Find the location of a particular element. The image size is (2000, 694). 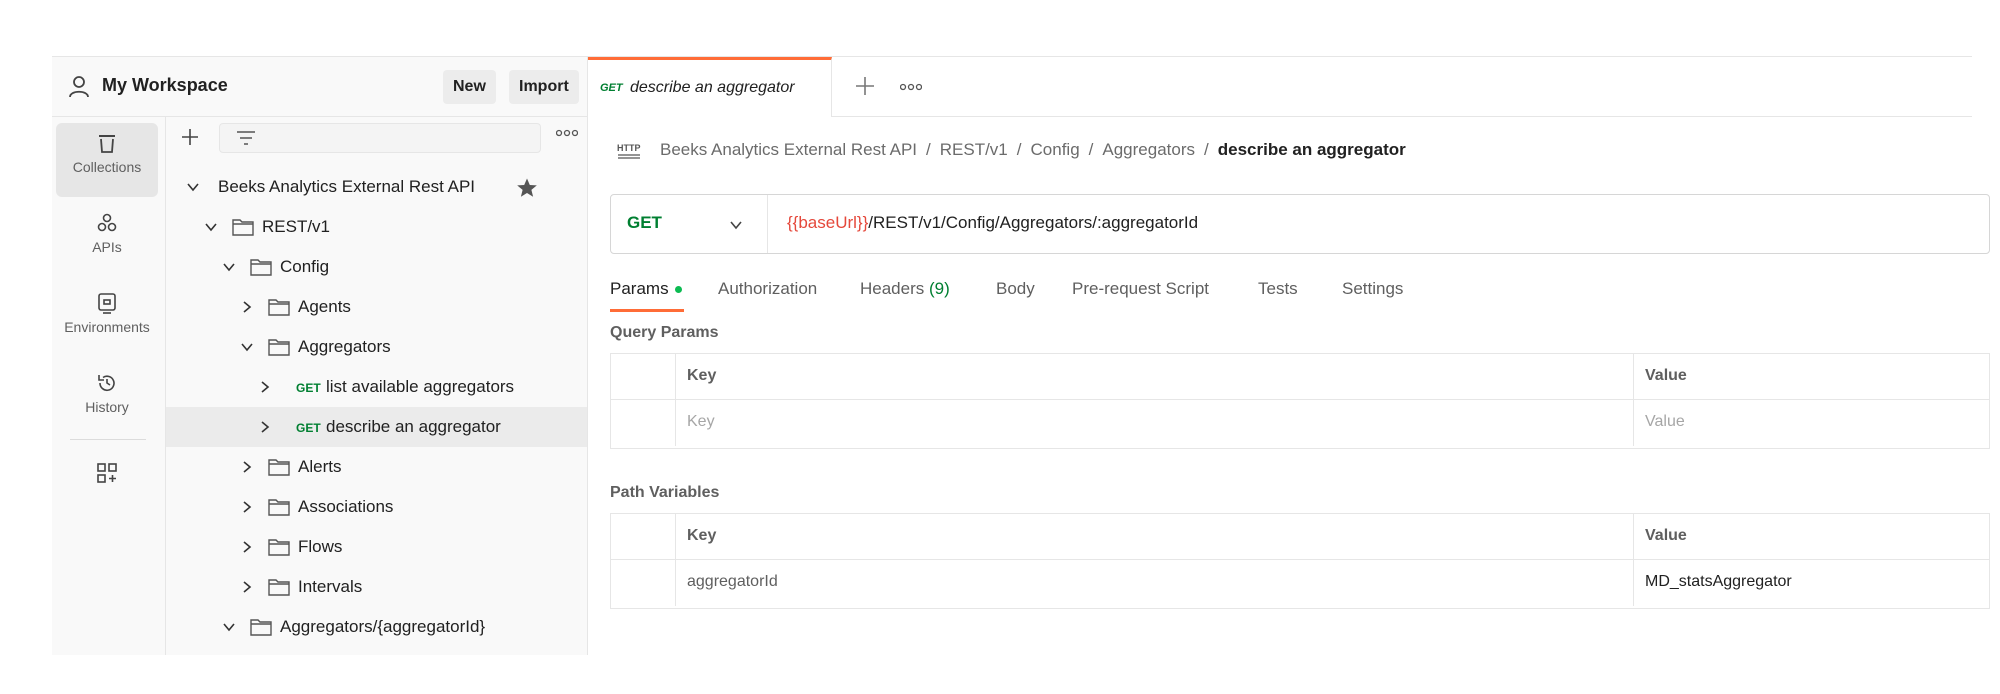

tab-describe-aggregator: GET describe an aggregator is located at coordinates (710, 87).